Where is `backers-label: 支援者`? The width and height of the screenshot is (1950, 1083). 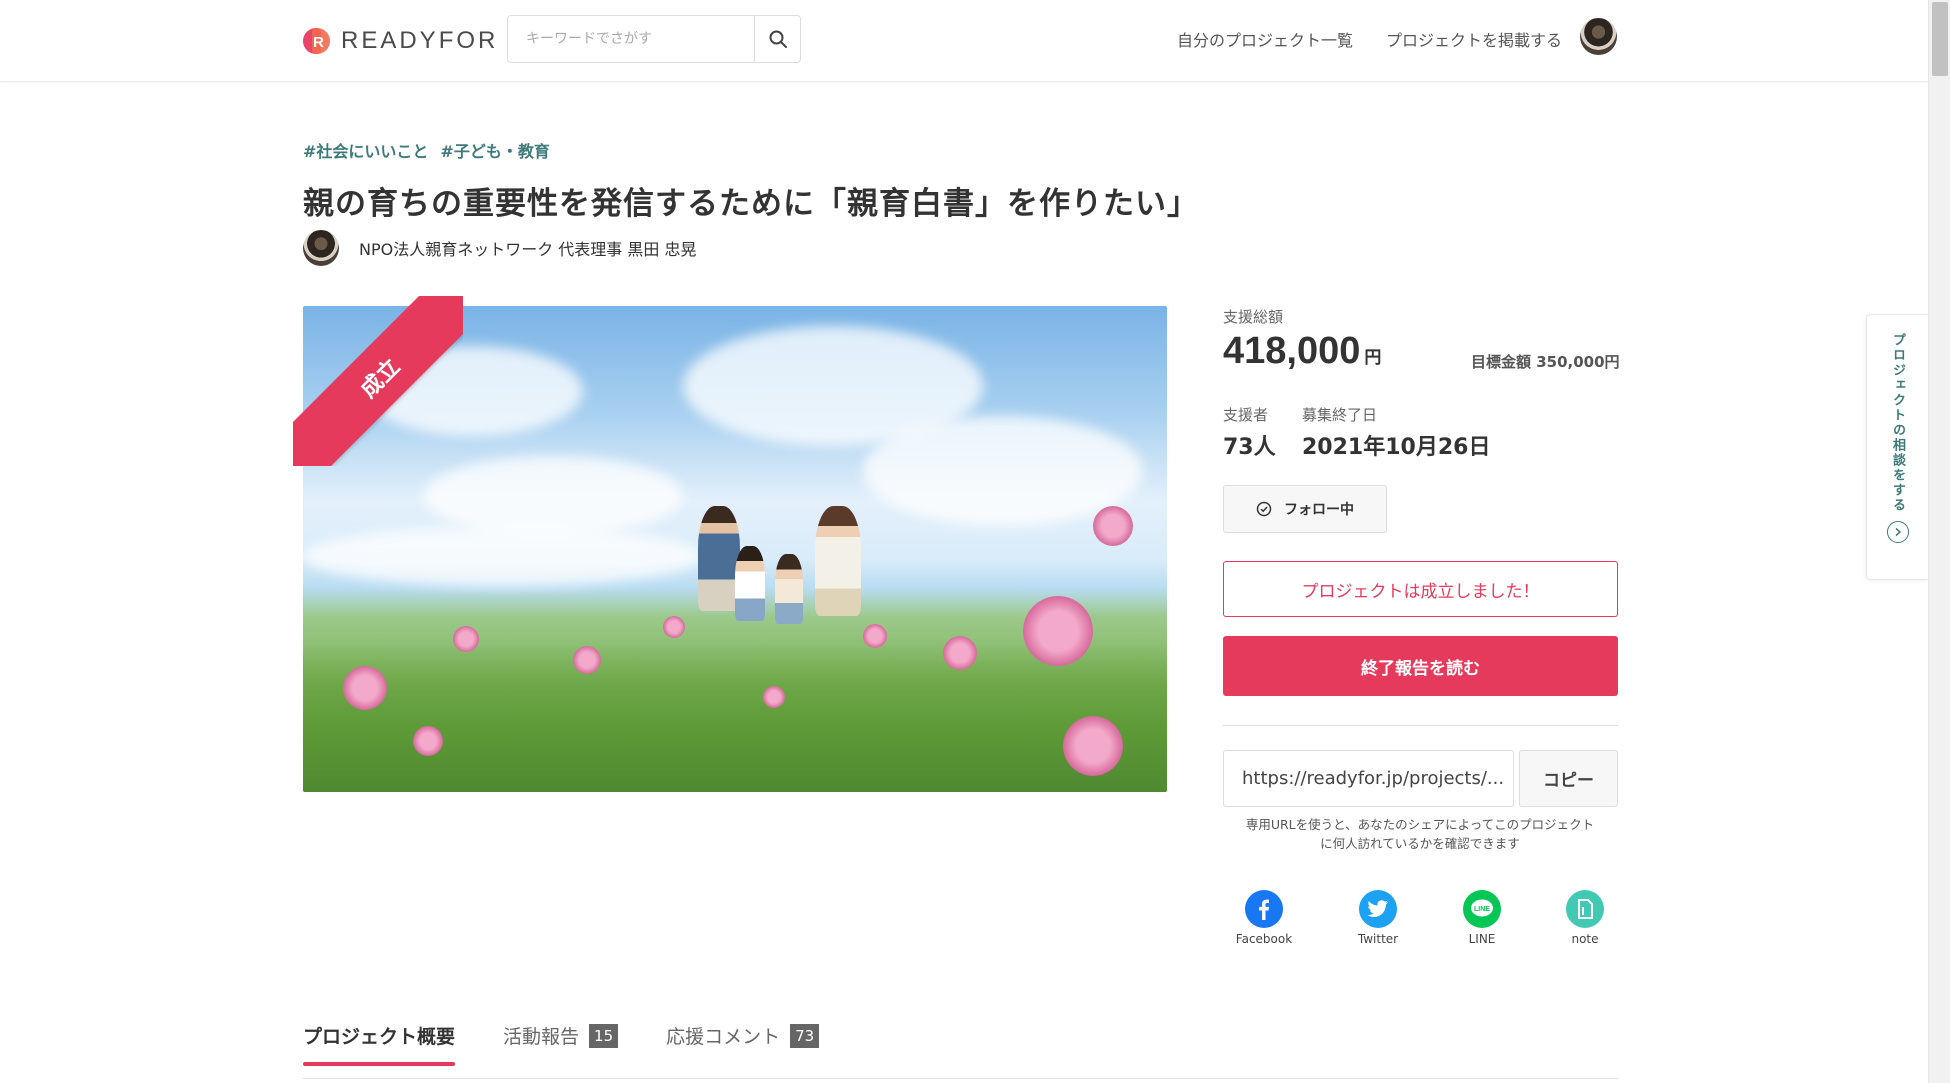
backers-label: 支援者 is located at coordinates (1246, 415).